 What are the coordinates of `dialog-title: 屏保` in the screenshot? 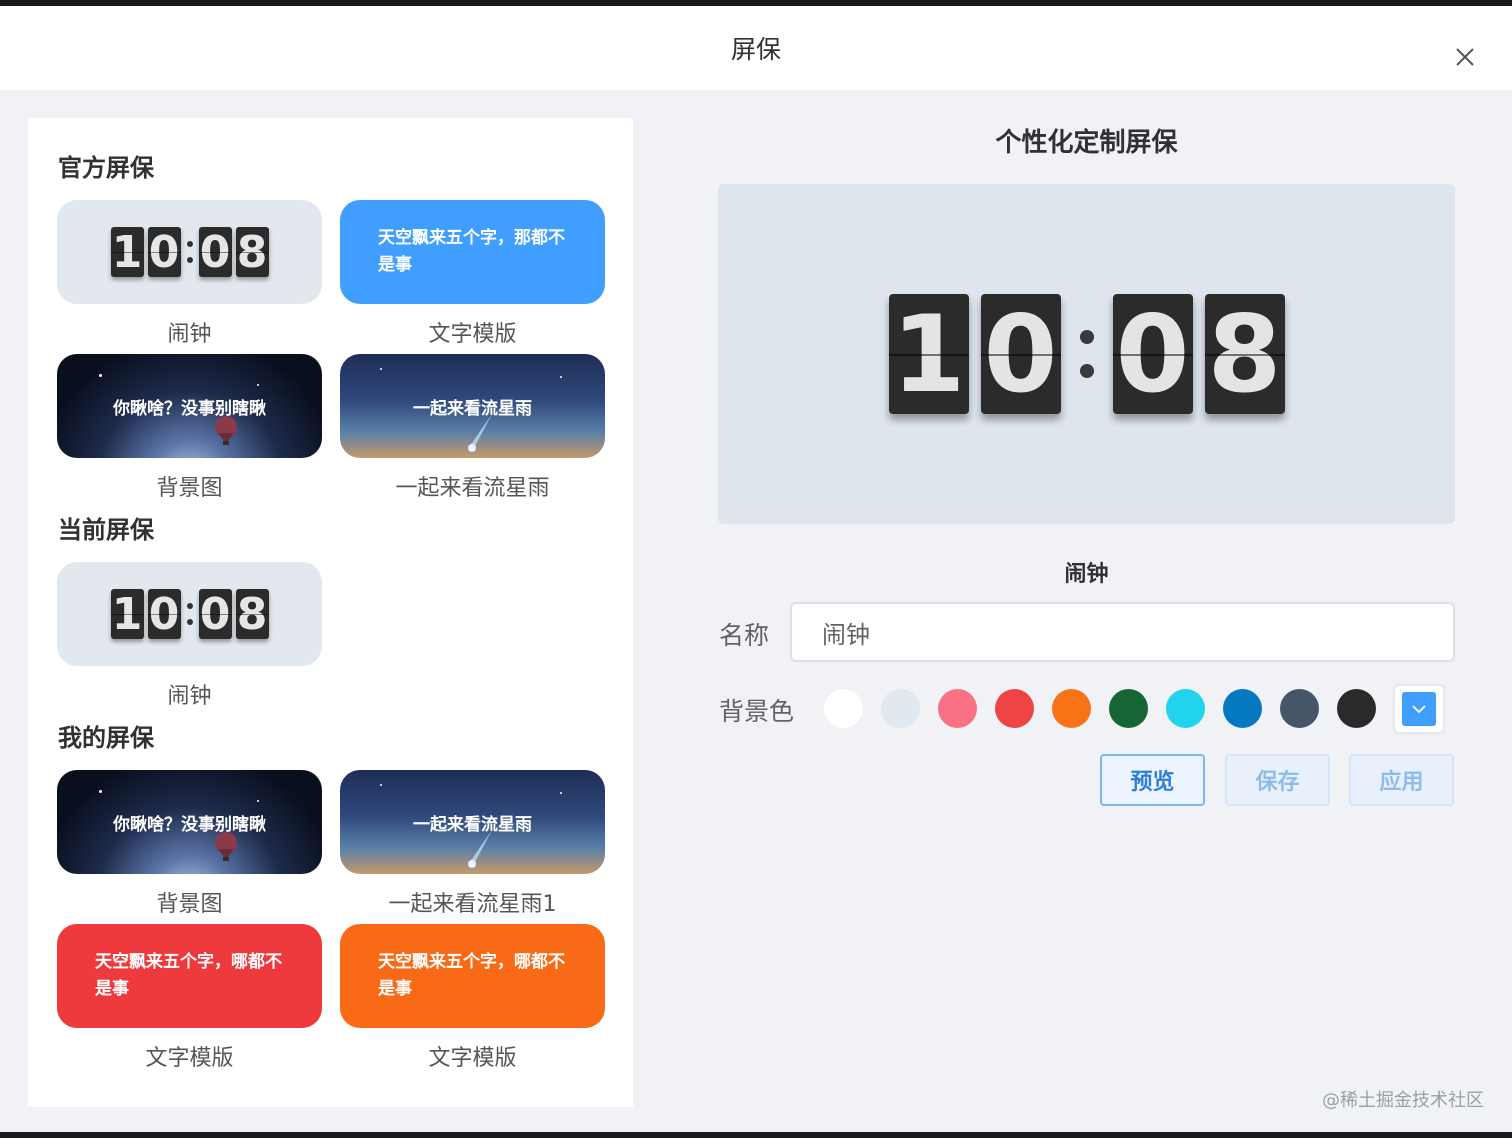 It's located at (755, 49).